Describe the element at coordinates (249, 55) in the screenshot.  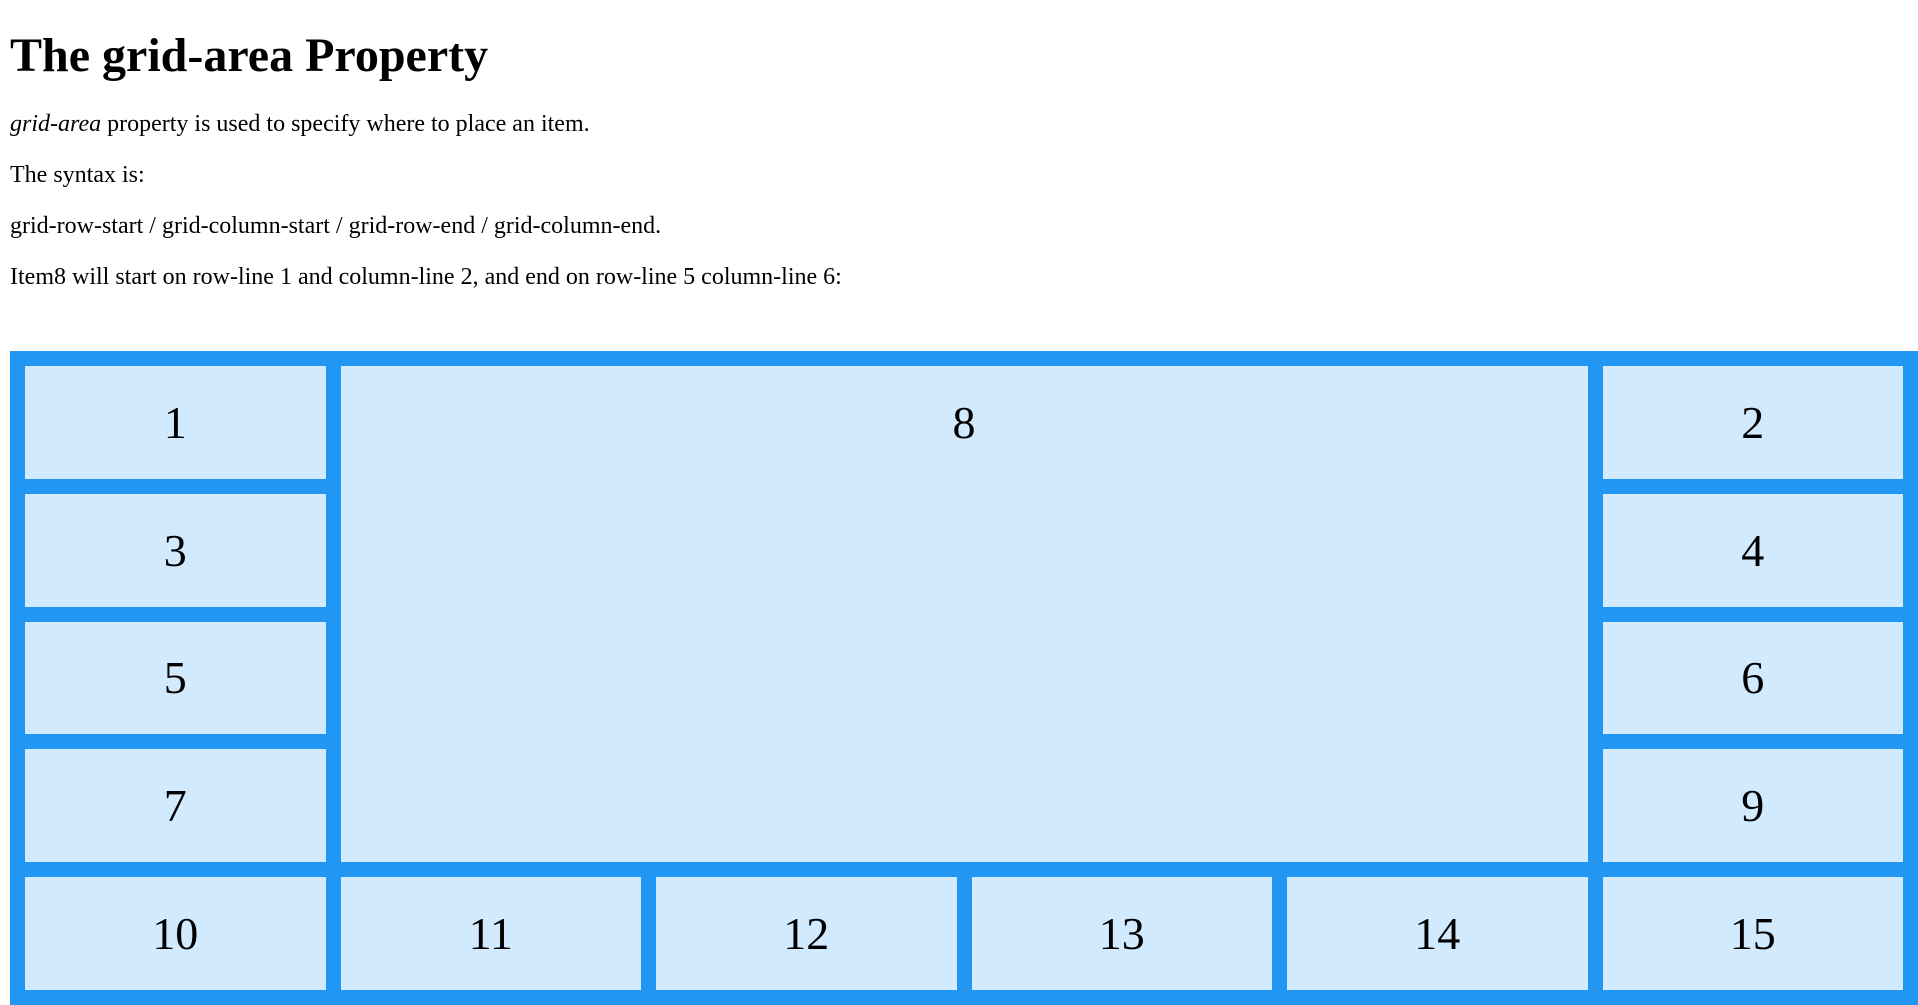
I see `page-title: The grid-area Property` at that location.